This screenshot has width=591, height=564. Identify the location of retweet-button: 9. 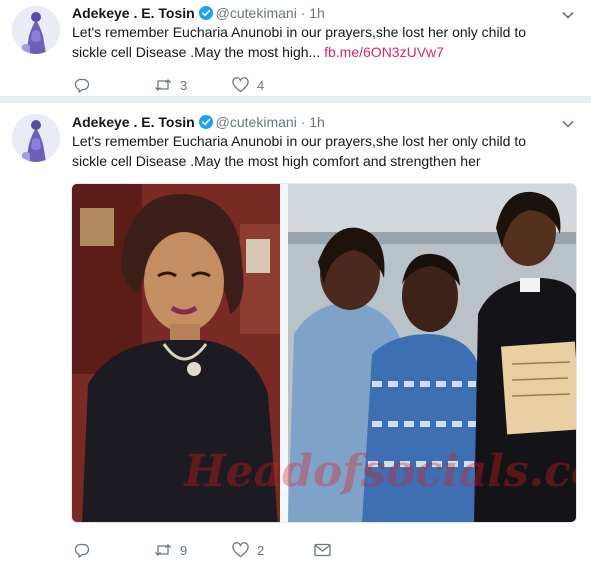
(170, 550).